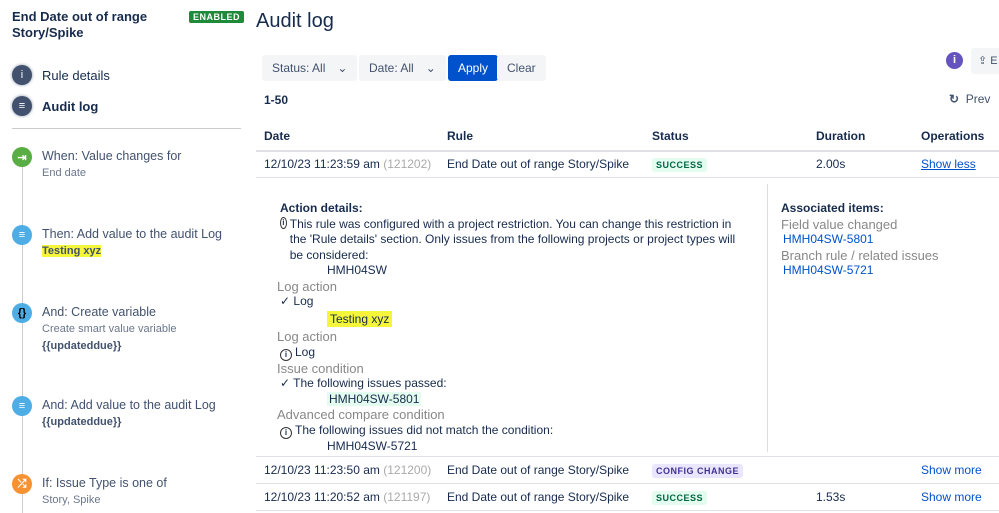 The height and width of the screenshot is (513, 999). I want to click on associated-issue-link: HMH04SW-5721, so click(860, 271).